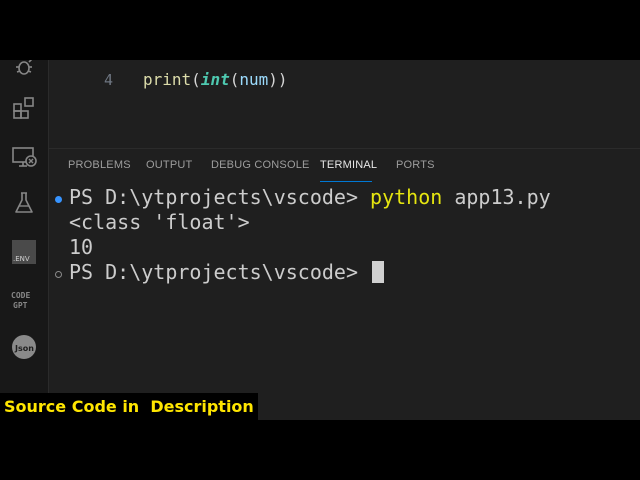  I want to click on command-pending-dot, so click(58, 274).